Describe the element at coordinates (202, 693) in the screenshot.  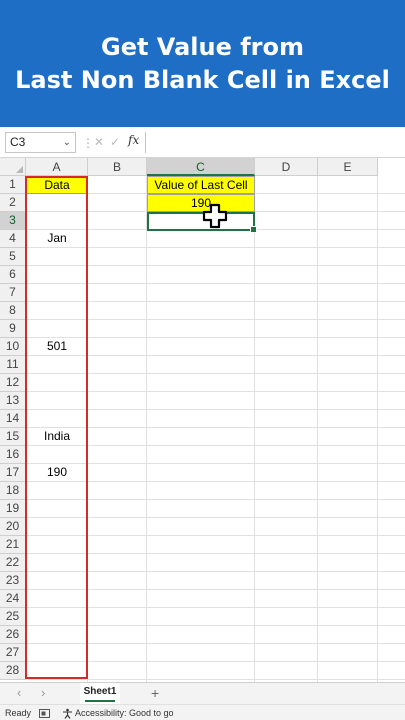
I see `sheet-tab-bar: ‹ › Sheet1 +` at that location.